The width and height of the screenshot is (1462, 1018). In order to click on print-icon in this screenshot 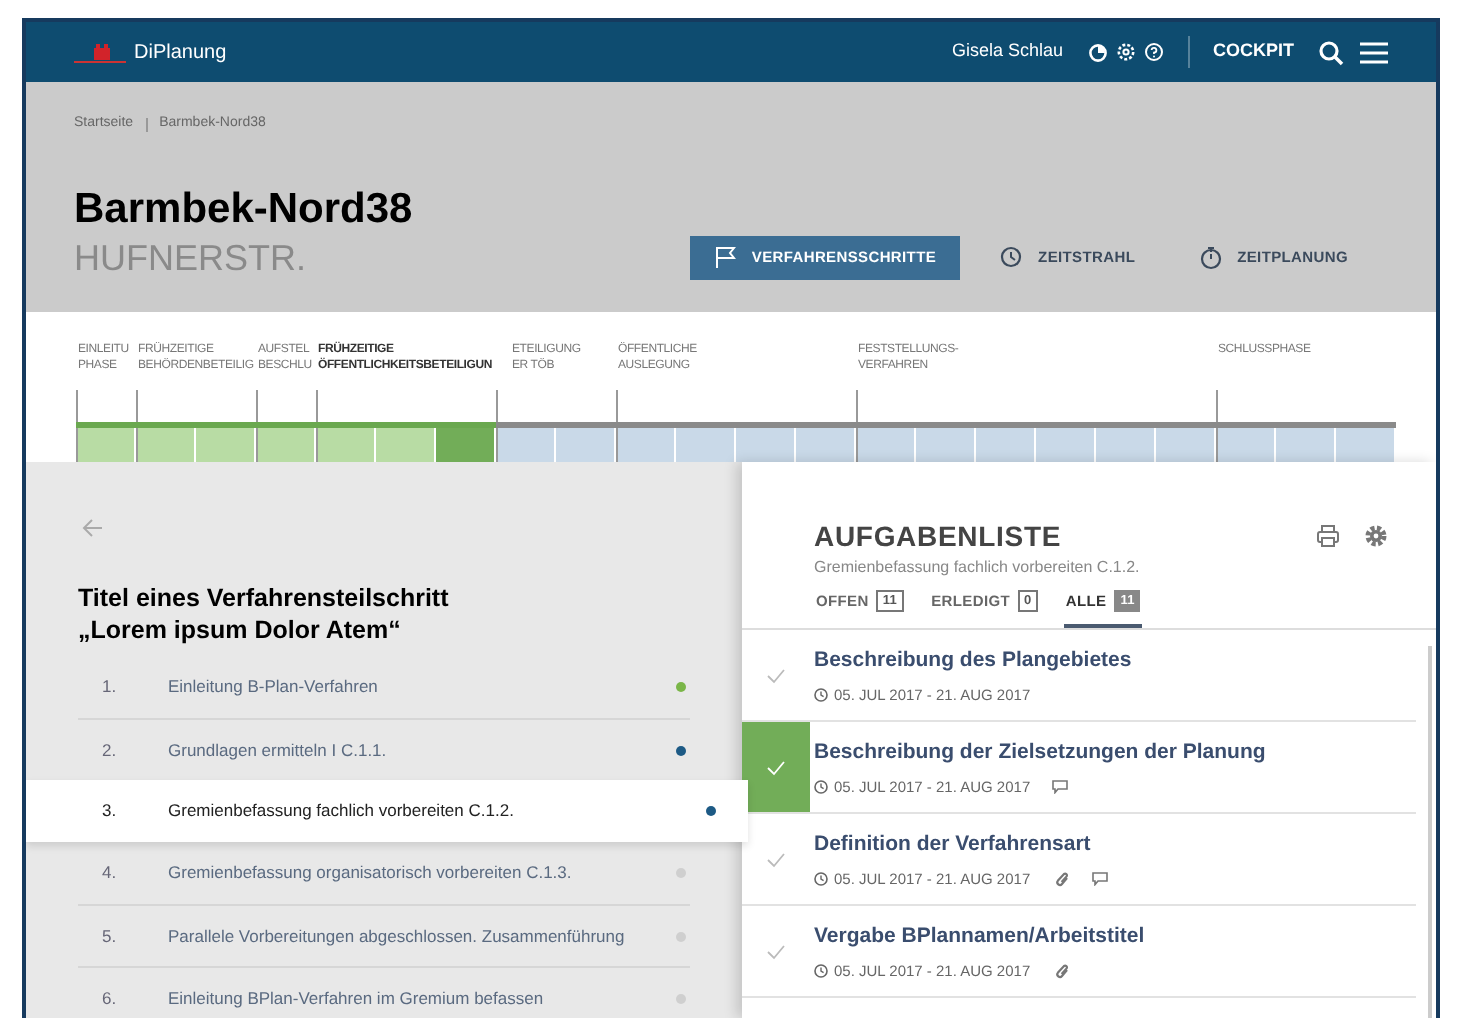, I will do `click(1328, 536)`.